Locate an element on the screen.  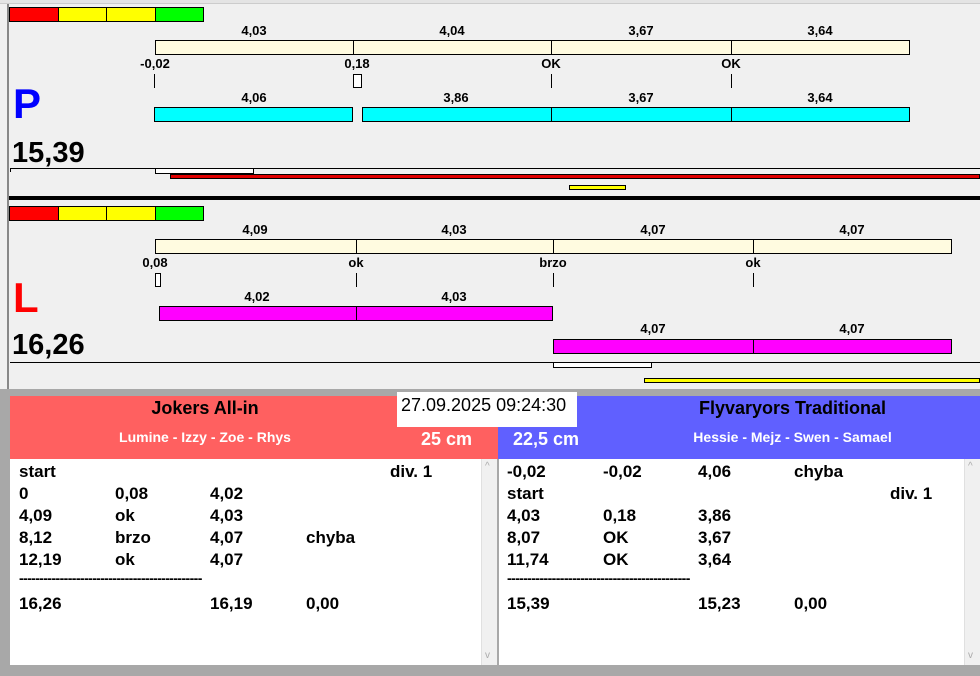
cell: 8,12 is located at coordinates (36, 537).